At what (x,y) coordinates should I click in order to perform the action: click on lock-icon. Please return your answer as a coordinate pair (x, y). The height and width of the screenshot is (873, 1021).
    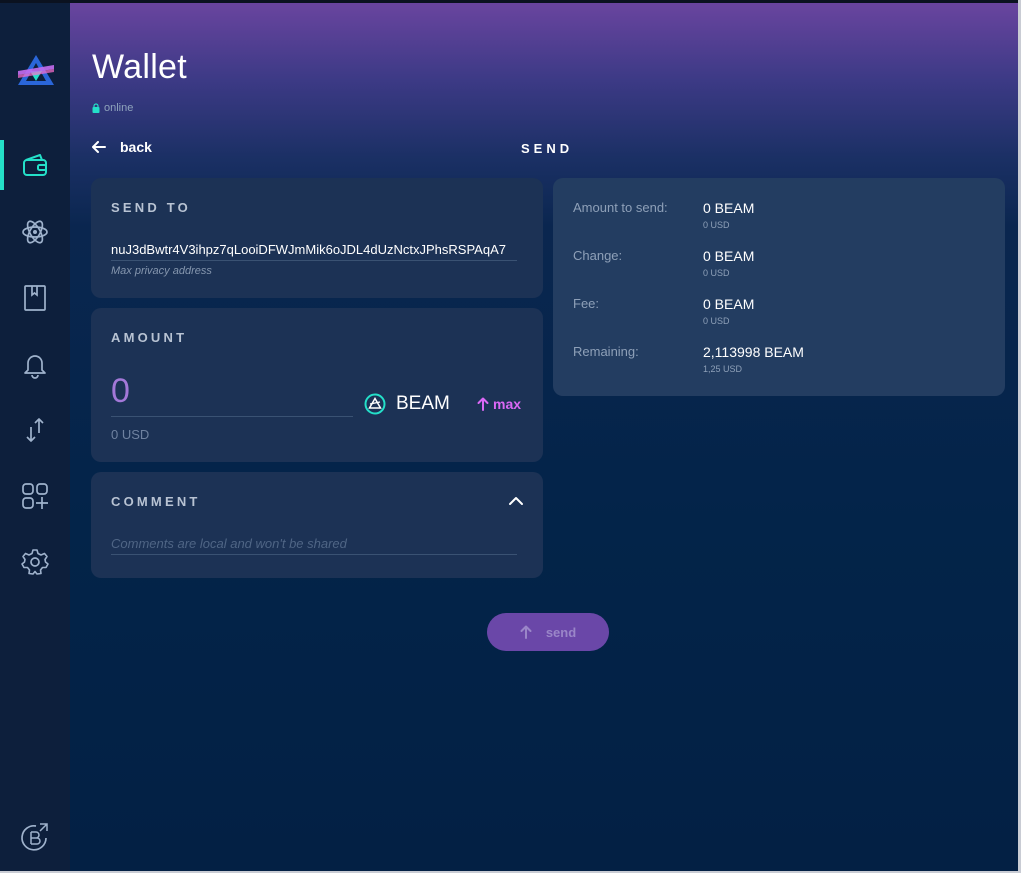
    Looking at the image, I should click on (96, 108).